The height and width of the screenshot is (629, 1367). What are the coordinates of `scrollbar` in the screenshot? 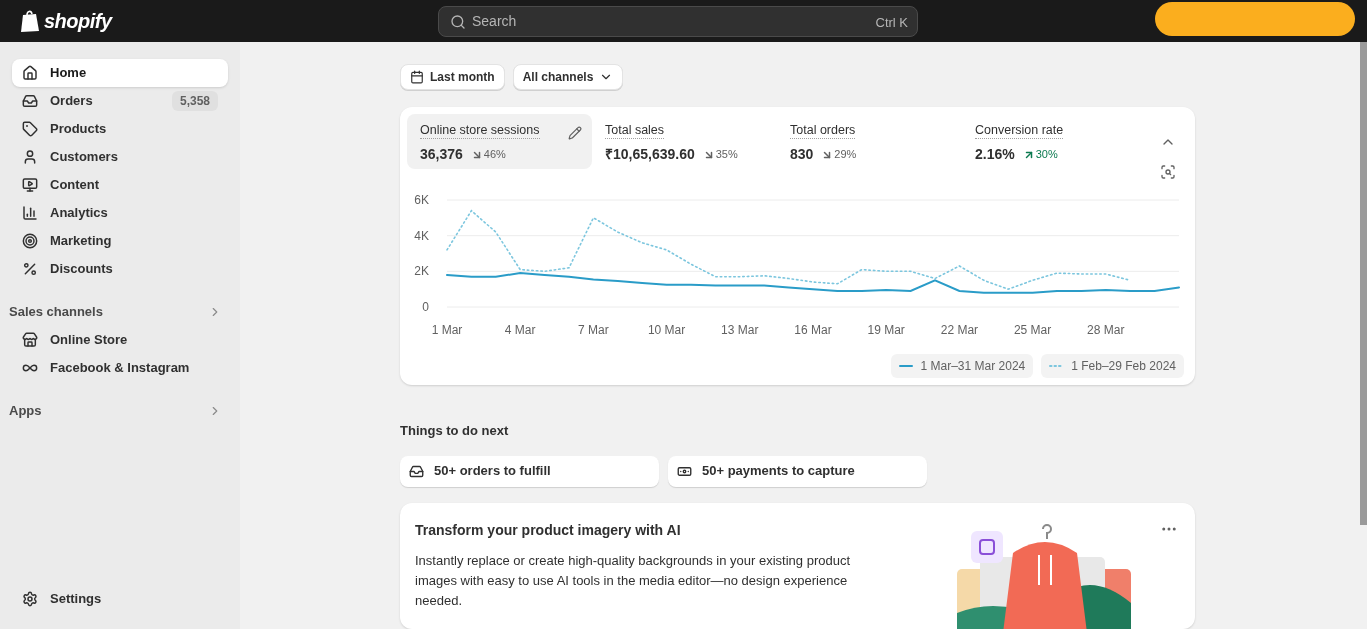 It's located at (1363, 283).